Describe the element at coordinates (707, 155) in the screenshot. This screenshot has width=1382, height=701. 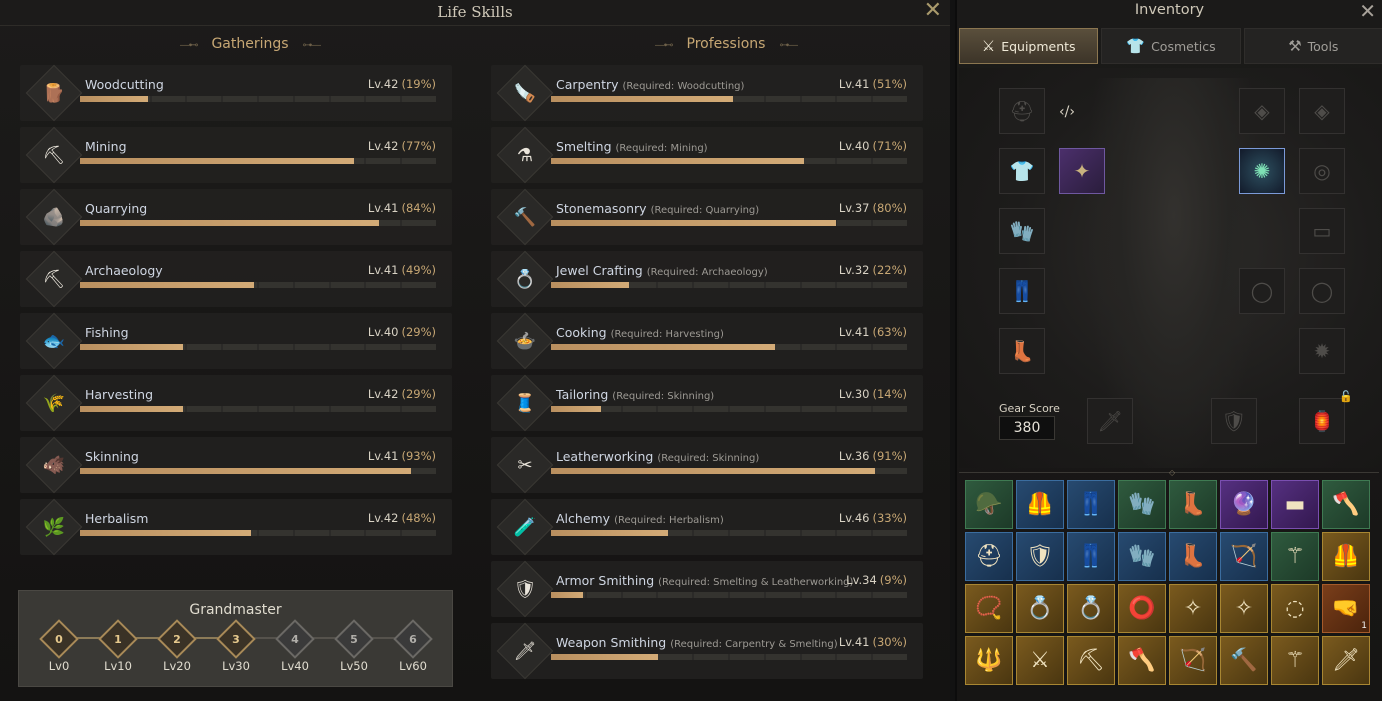
I see `profession-row-1: ⚗ Smelting (Required: Mining) Lv.40 (71%)` at that location.